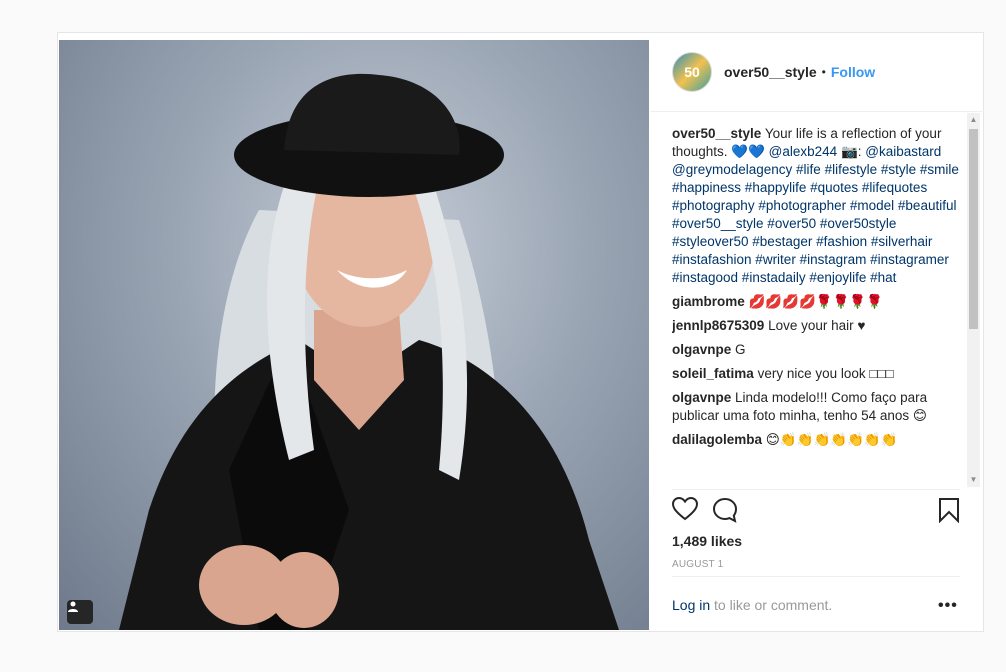 This screenshot has height=672, width=1006. What do you see at coordinates (716, 133) in the screenshot?
I see `caption-username: over50__style` at bounding box center [716, 133].